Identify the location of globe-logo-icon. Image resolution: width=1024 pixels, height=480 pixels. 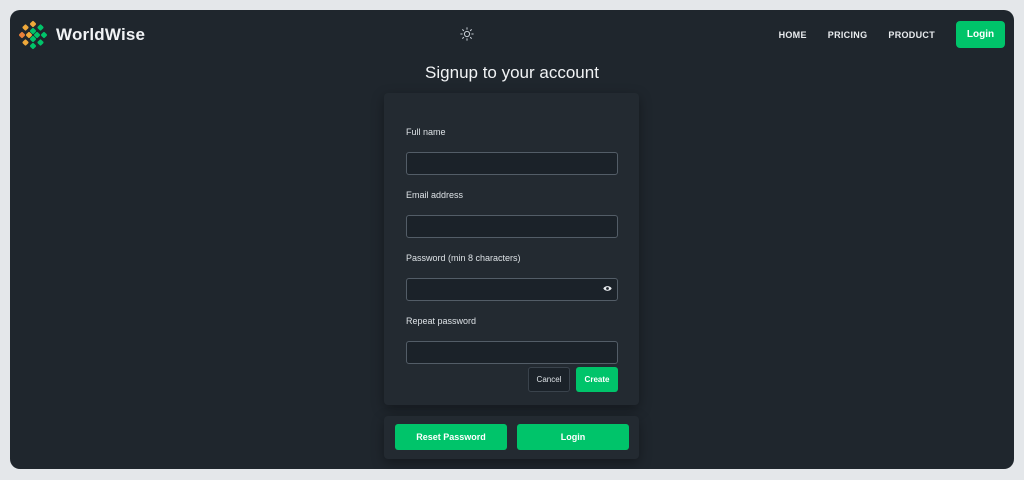
(33, 35).